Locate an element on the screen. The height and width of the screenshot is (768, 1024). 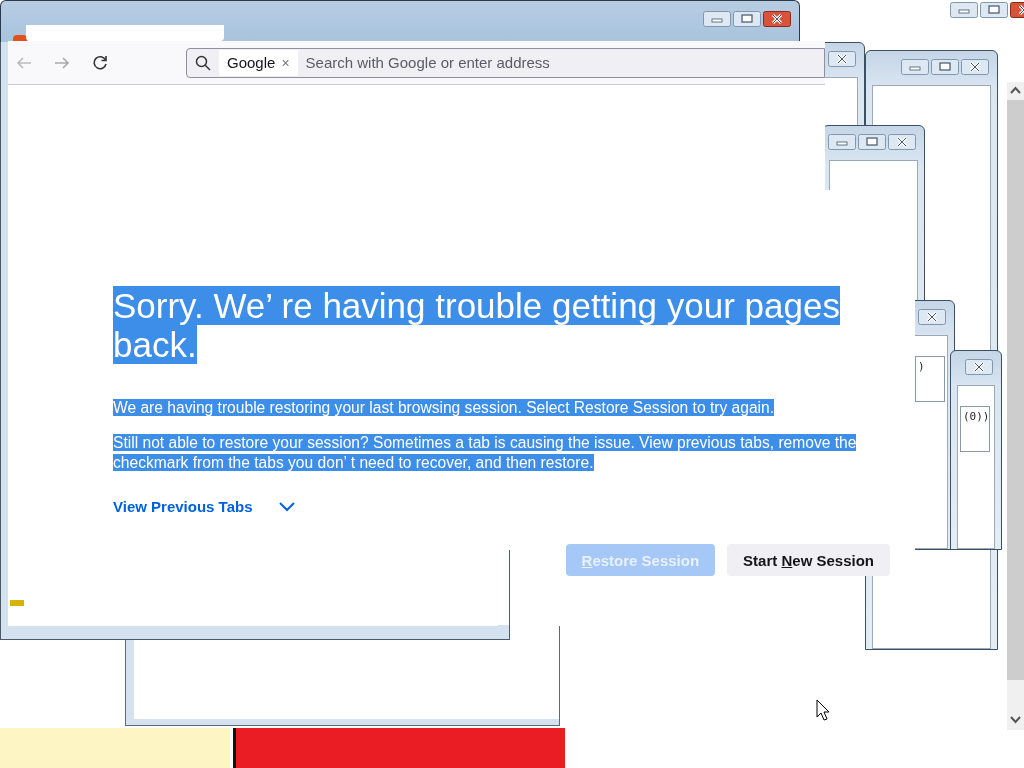
mouse-cursor-icon is located at coordinates (824, 711).